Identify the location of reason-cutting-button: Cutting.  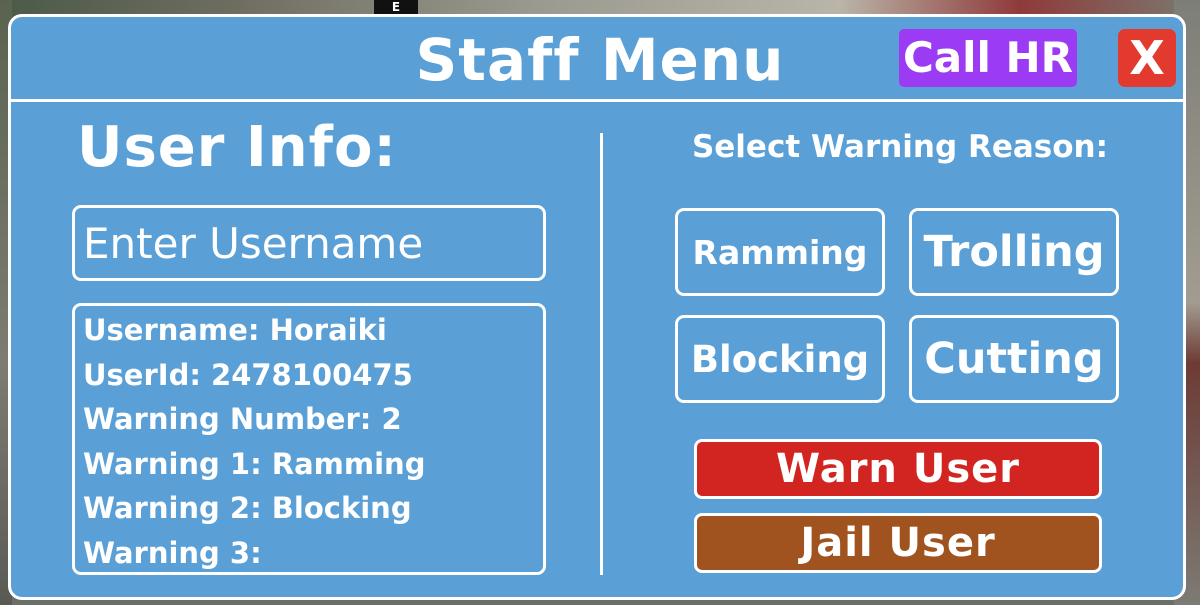
(1014, 359).